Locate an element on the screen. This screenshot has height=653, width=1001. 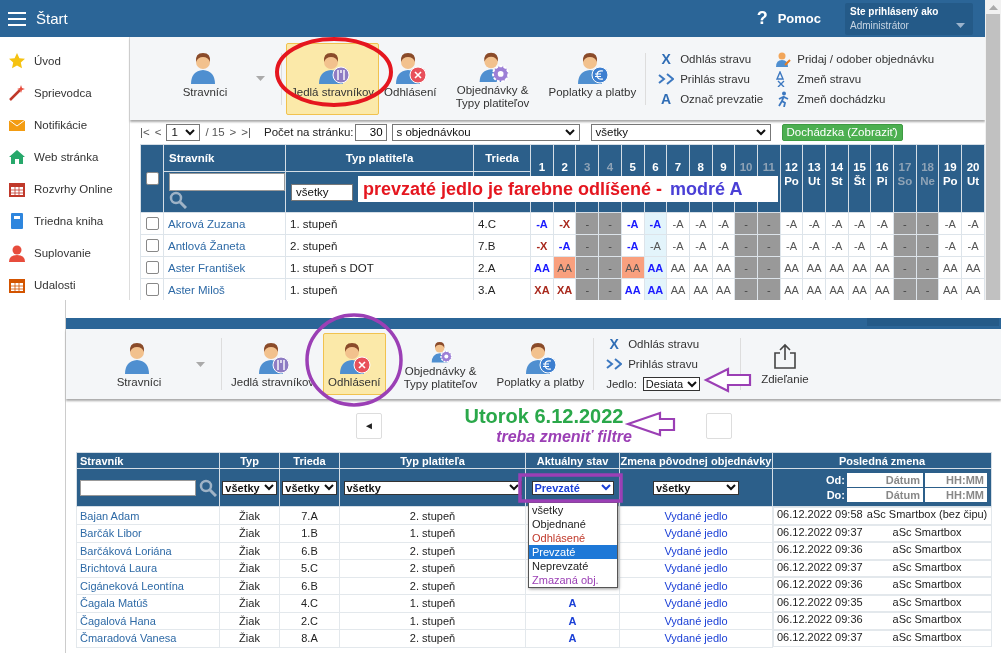
first-page-link: |< is located at coordinates (145, 132).